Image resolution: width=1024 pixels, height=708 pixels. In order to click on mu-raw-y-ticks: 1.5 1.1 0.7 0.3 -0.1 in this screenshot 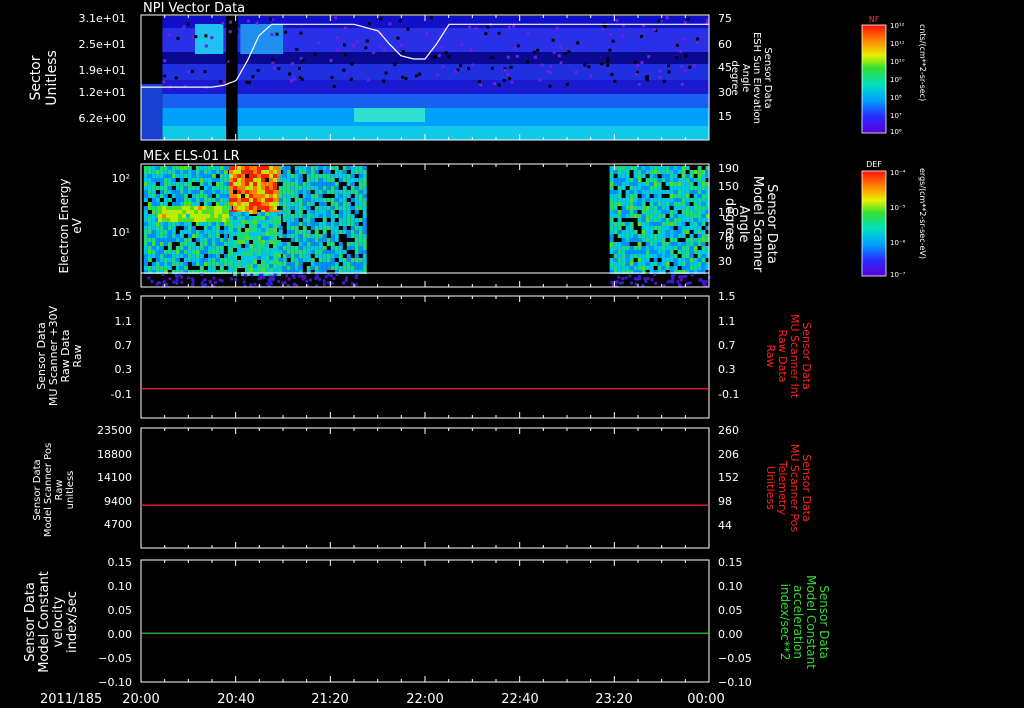, I will do `click(121, 345)`.